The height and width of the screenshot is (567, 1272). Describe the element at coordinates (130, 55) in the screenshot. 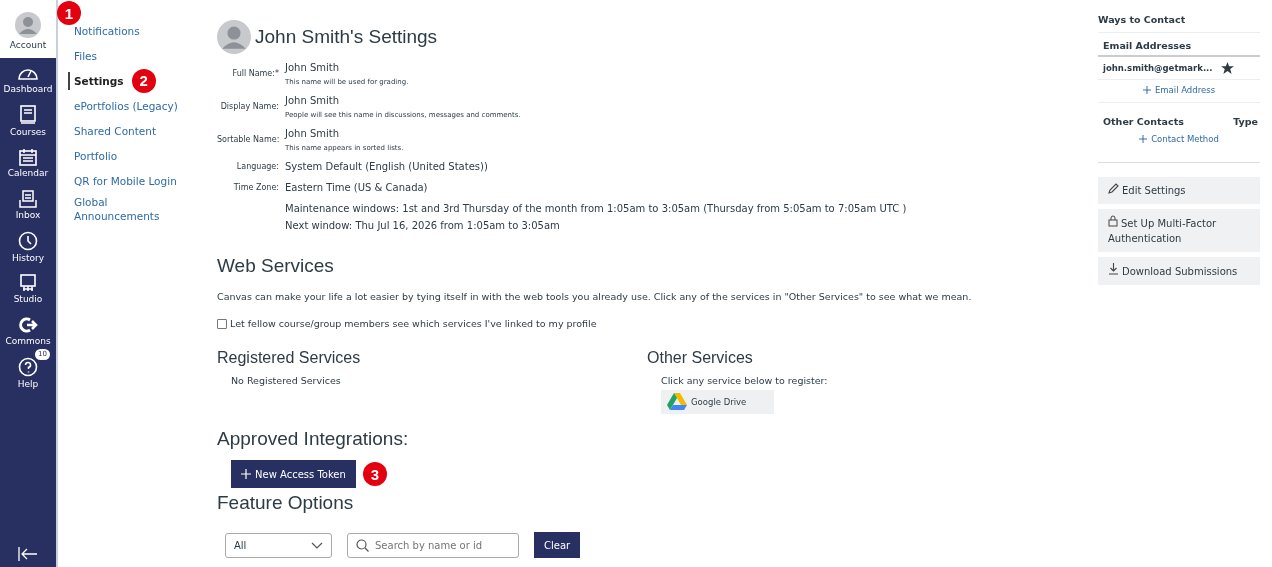

I see `account-nav-link: Files` at that location.